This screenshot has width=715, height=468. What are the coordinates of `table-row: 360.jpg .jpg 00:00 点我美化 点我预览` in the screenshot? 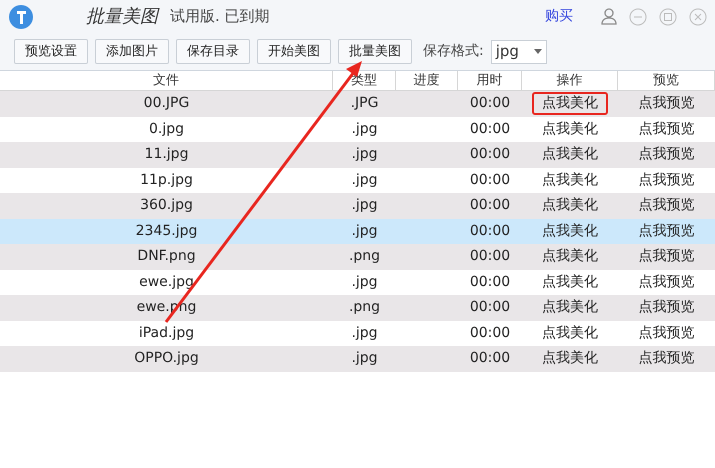 It's located at (357, 205).